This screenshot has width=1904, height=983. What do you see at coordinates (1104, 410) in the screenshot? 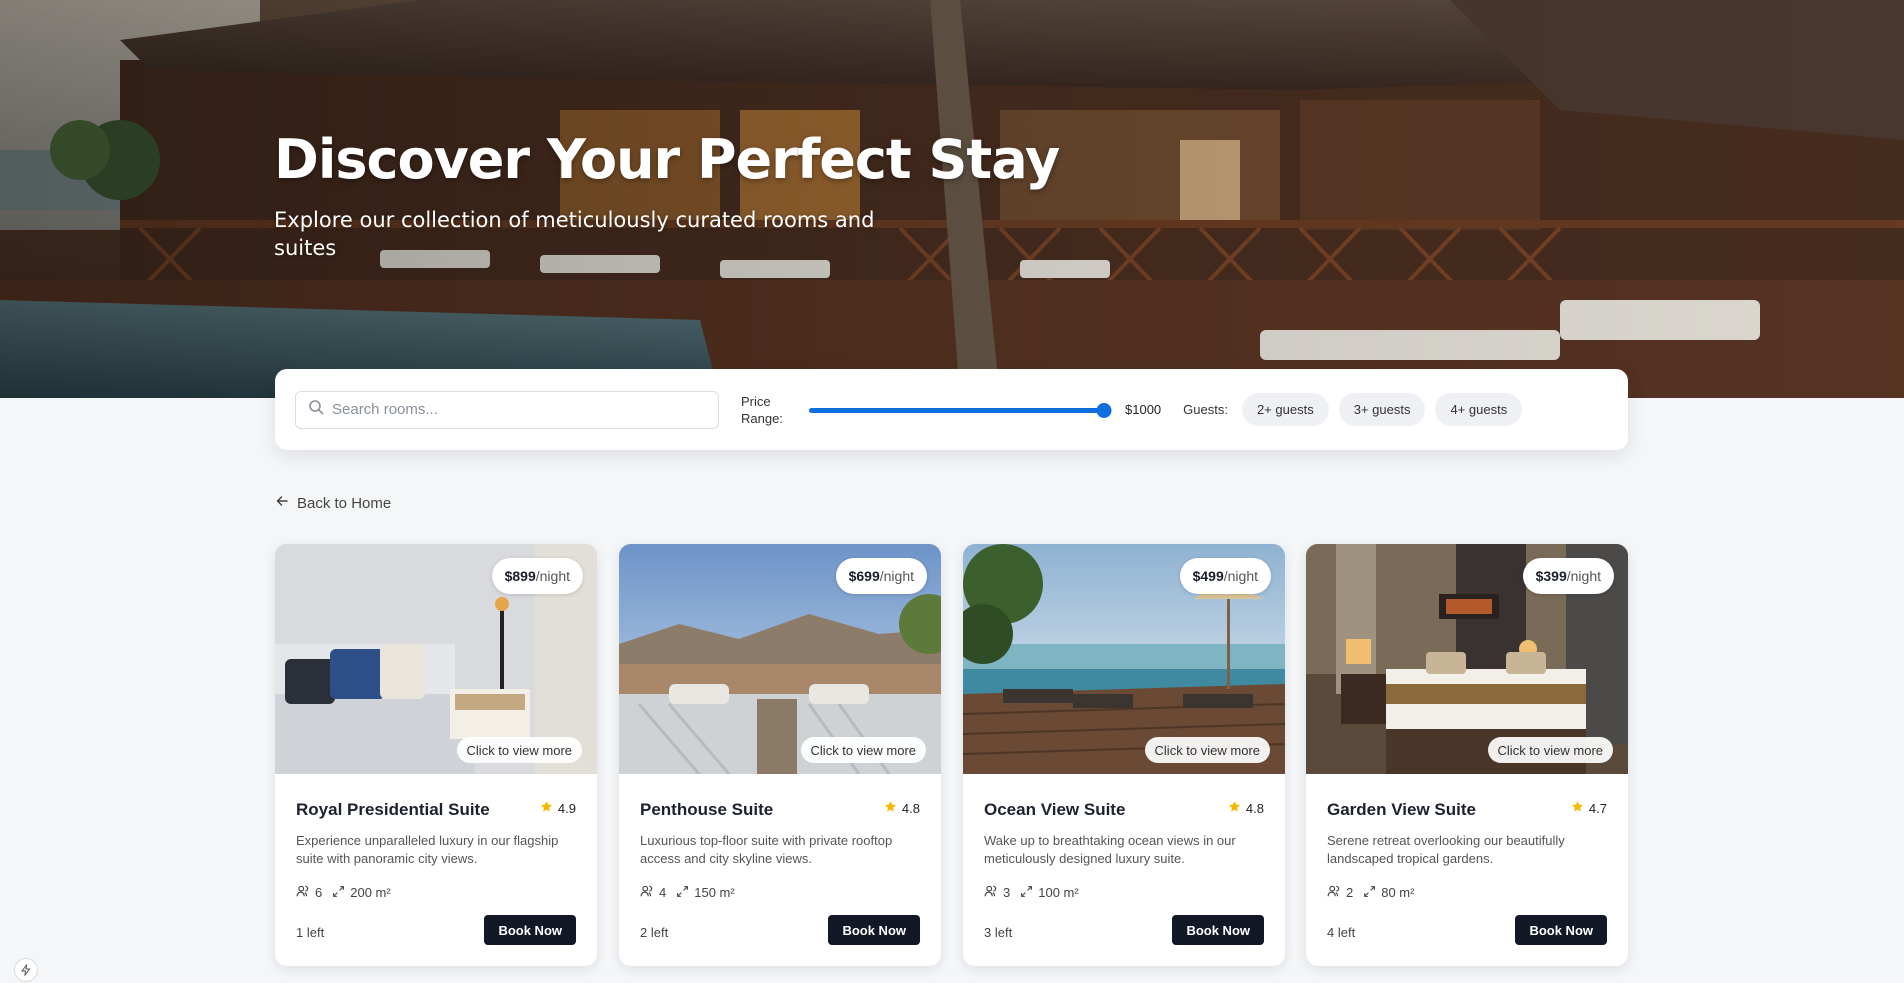
I see `slider-handle` at bounding box center [1104, 410].